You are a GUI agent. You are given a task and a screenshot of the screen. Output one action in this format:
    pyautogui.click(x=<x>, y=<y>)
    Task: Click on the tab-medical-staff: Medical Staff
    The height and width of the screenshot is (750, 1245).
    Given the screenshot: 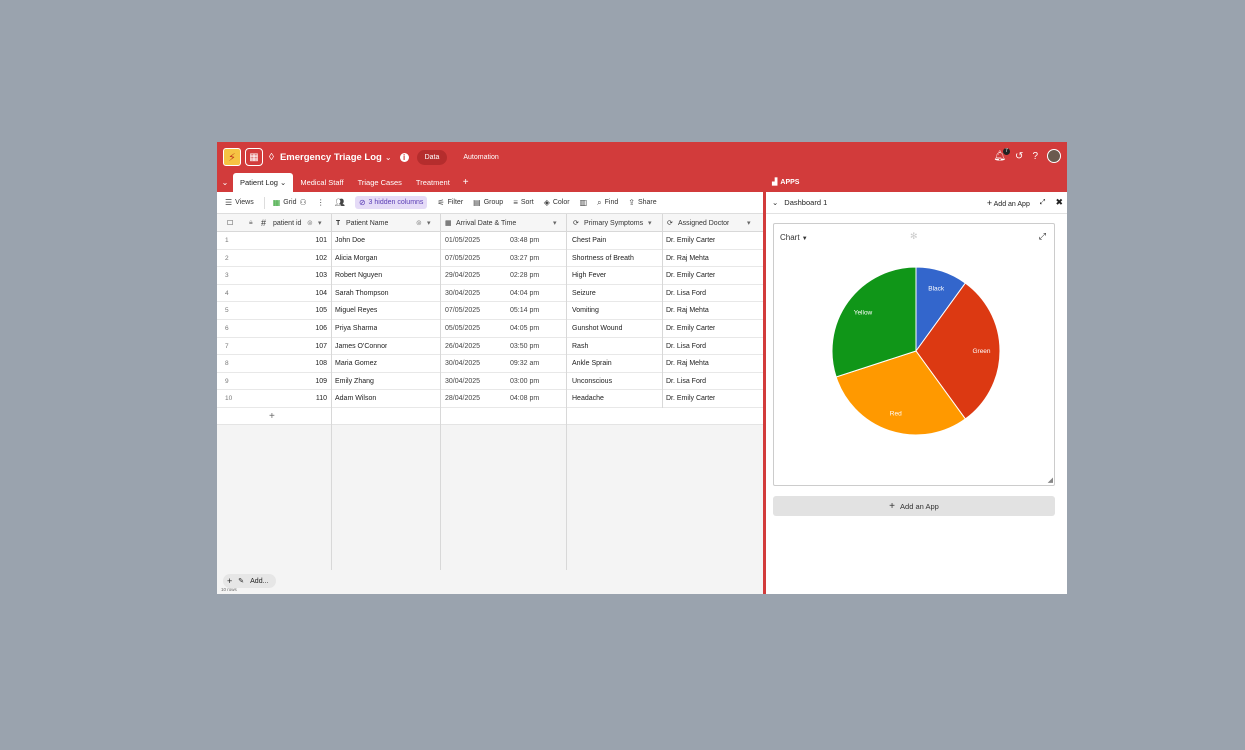 What is the action you would take?
    pyautogui.click(x=321, y=182)
    